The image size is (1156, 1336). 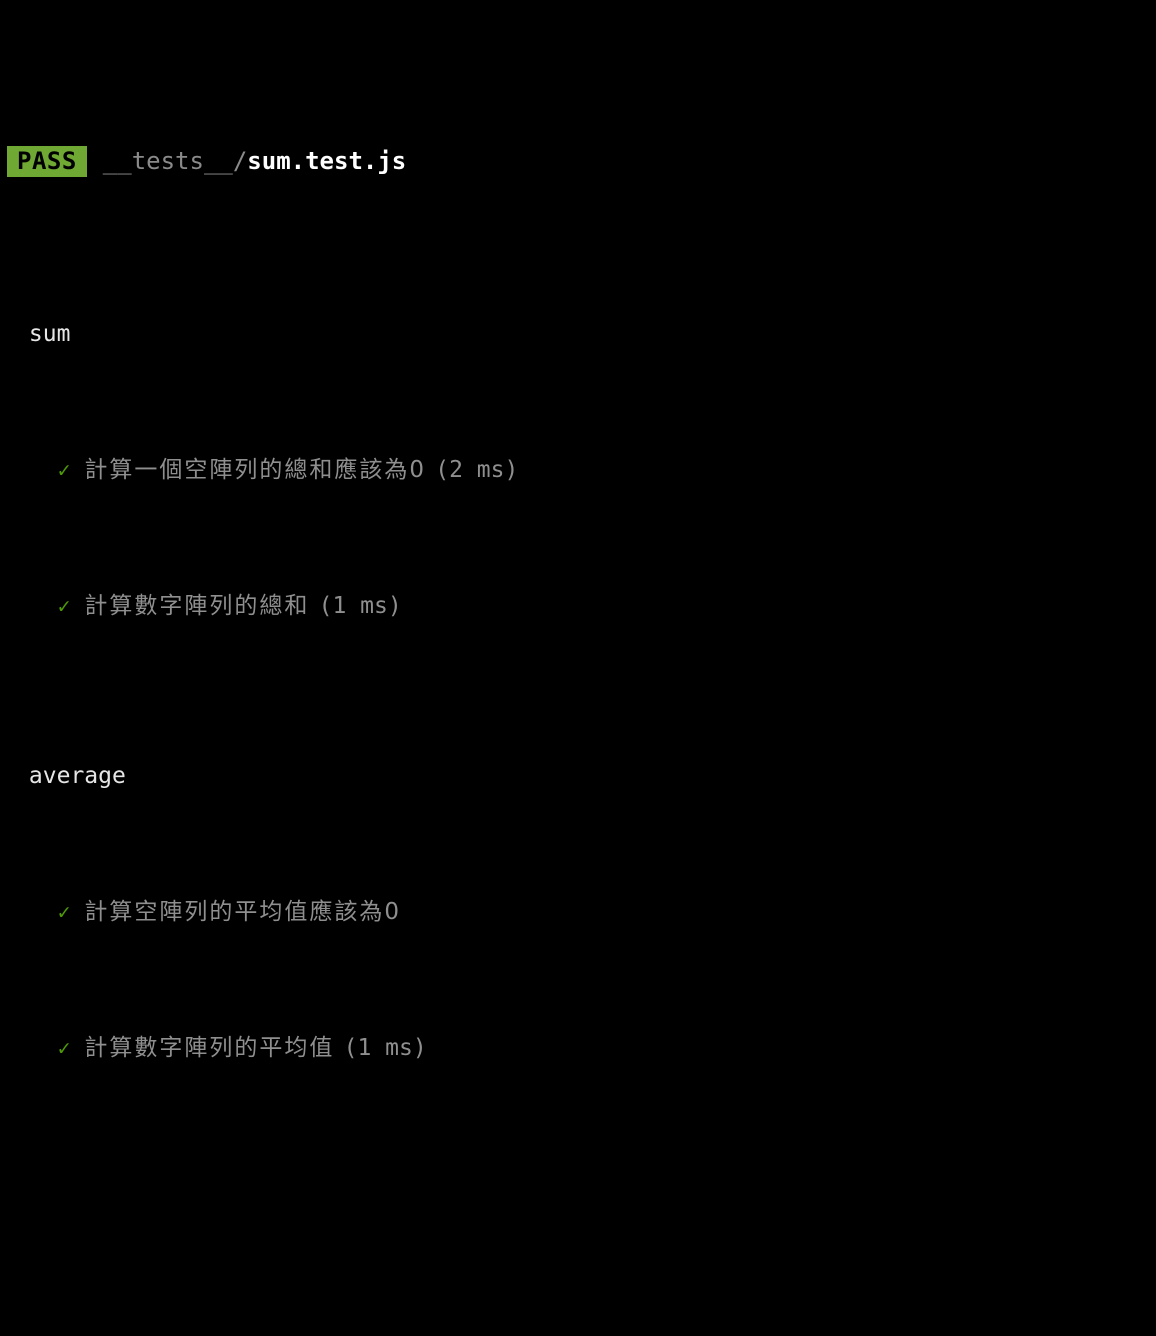 What do you see at coordinates (578, 333) in the screenshot?
I see `suite-title-sum: sum` at bounding box center [578, 333].